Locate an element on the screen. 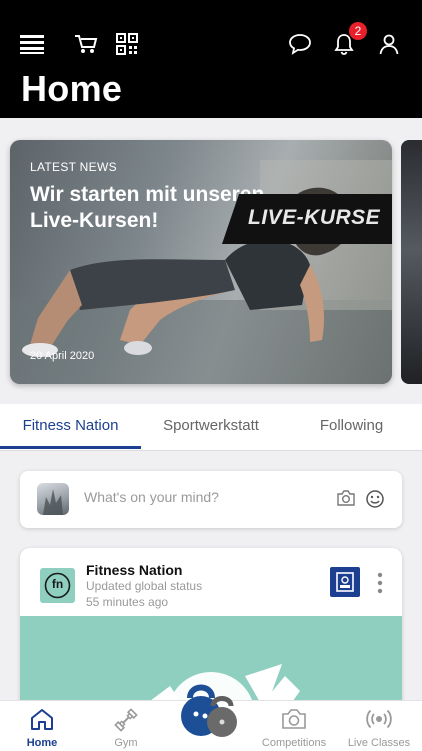 The image size is (422, 751). tab-fitness-nation: Fitness Nation is located at coordinates (70, 427).